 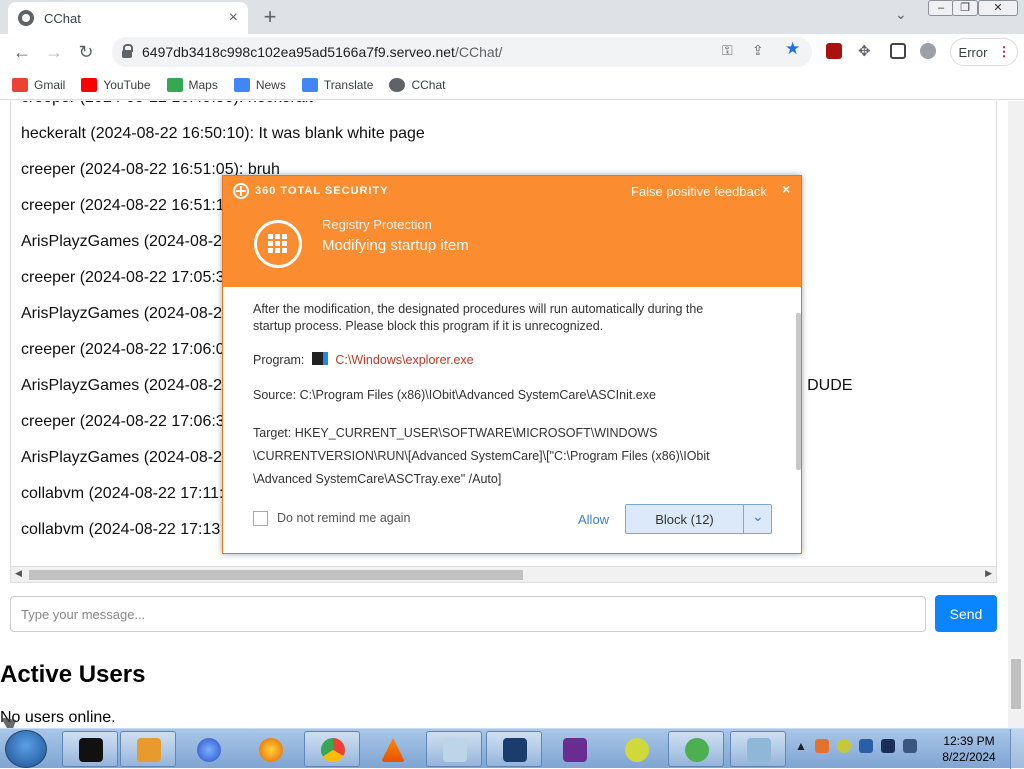 What do you see at coordinates (864, 51) in the screenshot?
I see `puzzle-icon: ✥` at bounding box center [864, 51].